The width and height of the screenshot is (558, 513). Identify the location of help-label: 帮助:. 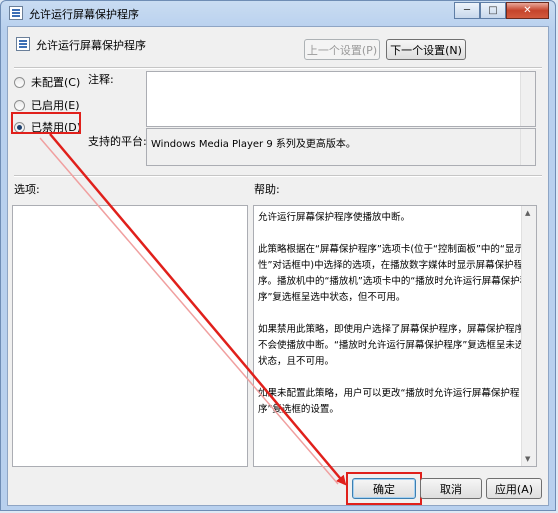
(267, 189).